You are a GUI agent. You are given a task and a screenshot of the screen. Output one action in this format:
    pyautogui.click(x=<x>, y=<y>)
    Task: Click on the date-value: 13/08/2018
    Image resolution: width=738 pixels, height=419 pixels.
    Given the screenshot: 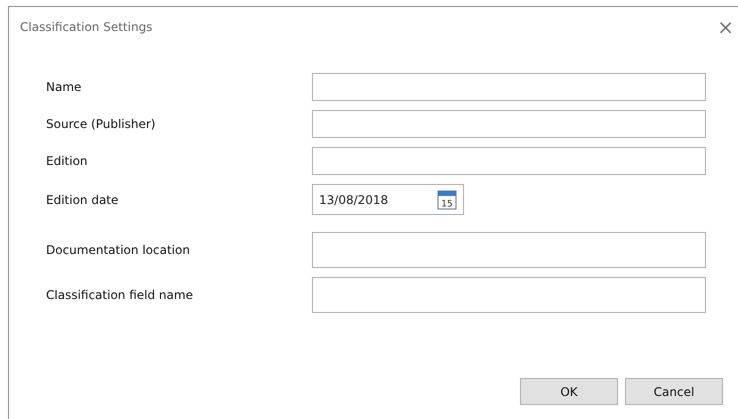 What is the action you would take?
    pyautogui.click(x=353, y=199)
    